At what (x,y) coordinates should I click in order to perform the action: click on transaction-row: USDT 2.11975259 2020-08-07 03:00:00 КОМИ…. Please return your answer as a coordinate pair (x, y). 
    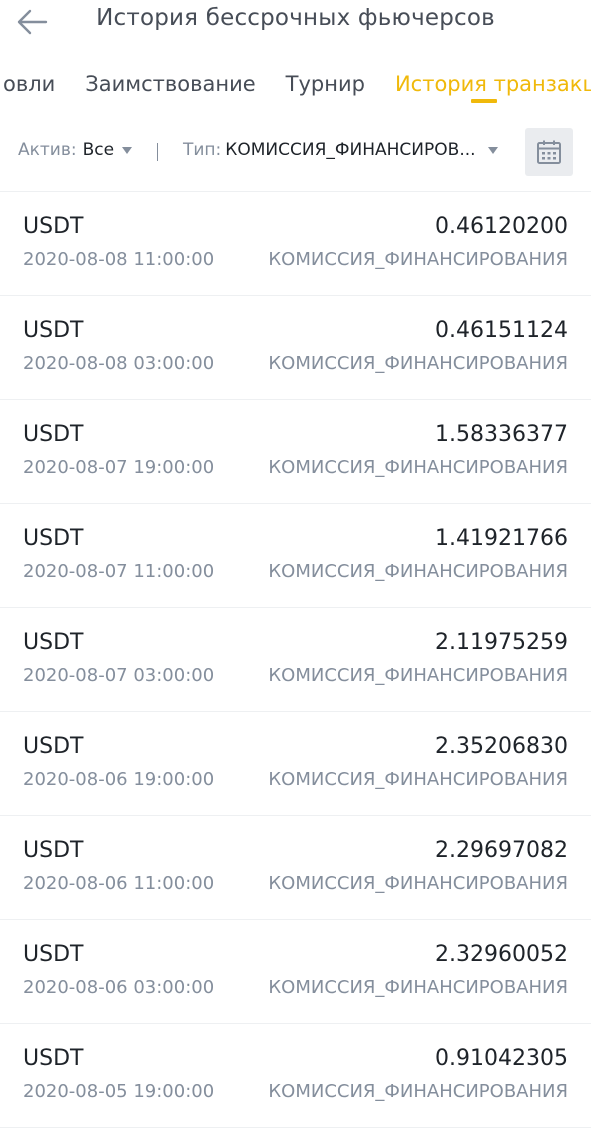
    Looking at the image, I should click on (295, 660).